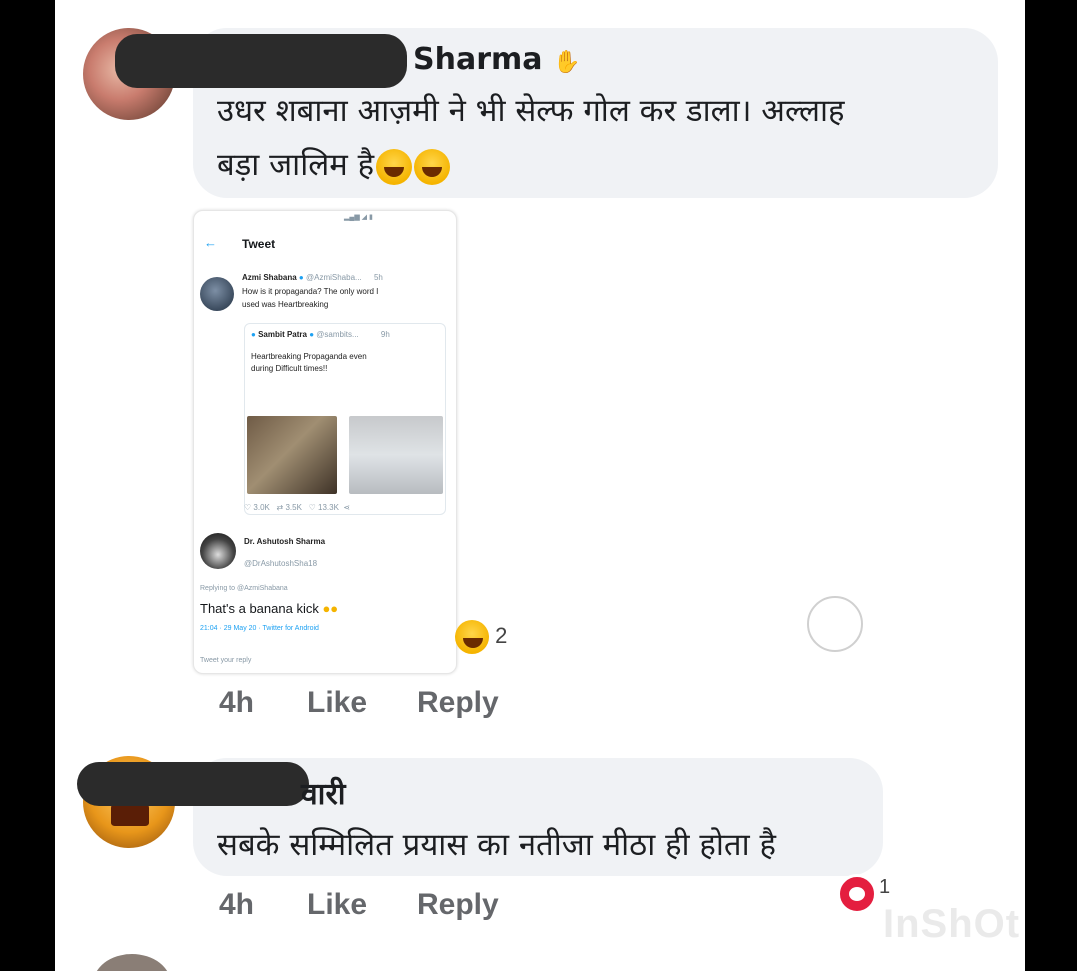  I want to click on tweet-age: 5h, so click(378, 277).